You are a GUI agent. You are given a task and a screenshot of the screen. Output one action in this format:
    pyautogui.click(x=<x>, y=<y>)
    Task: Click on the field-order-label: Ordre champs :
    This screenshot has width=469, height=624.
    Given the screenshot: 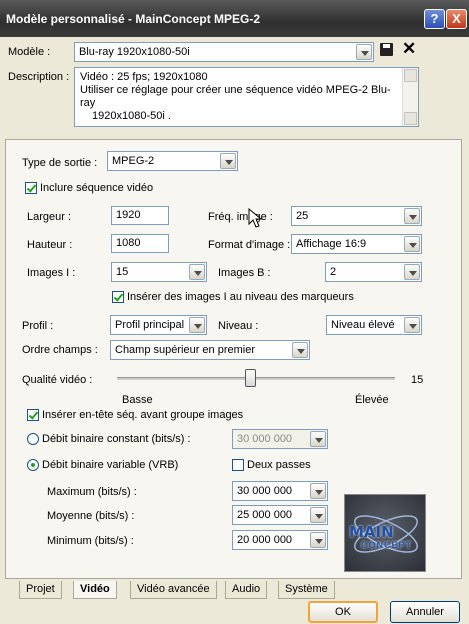 What is the action you would take?
    pyautogui.click(x=60, y=350)
    